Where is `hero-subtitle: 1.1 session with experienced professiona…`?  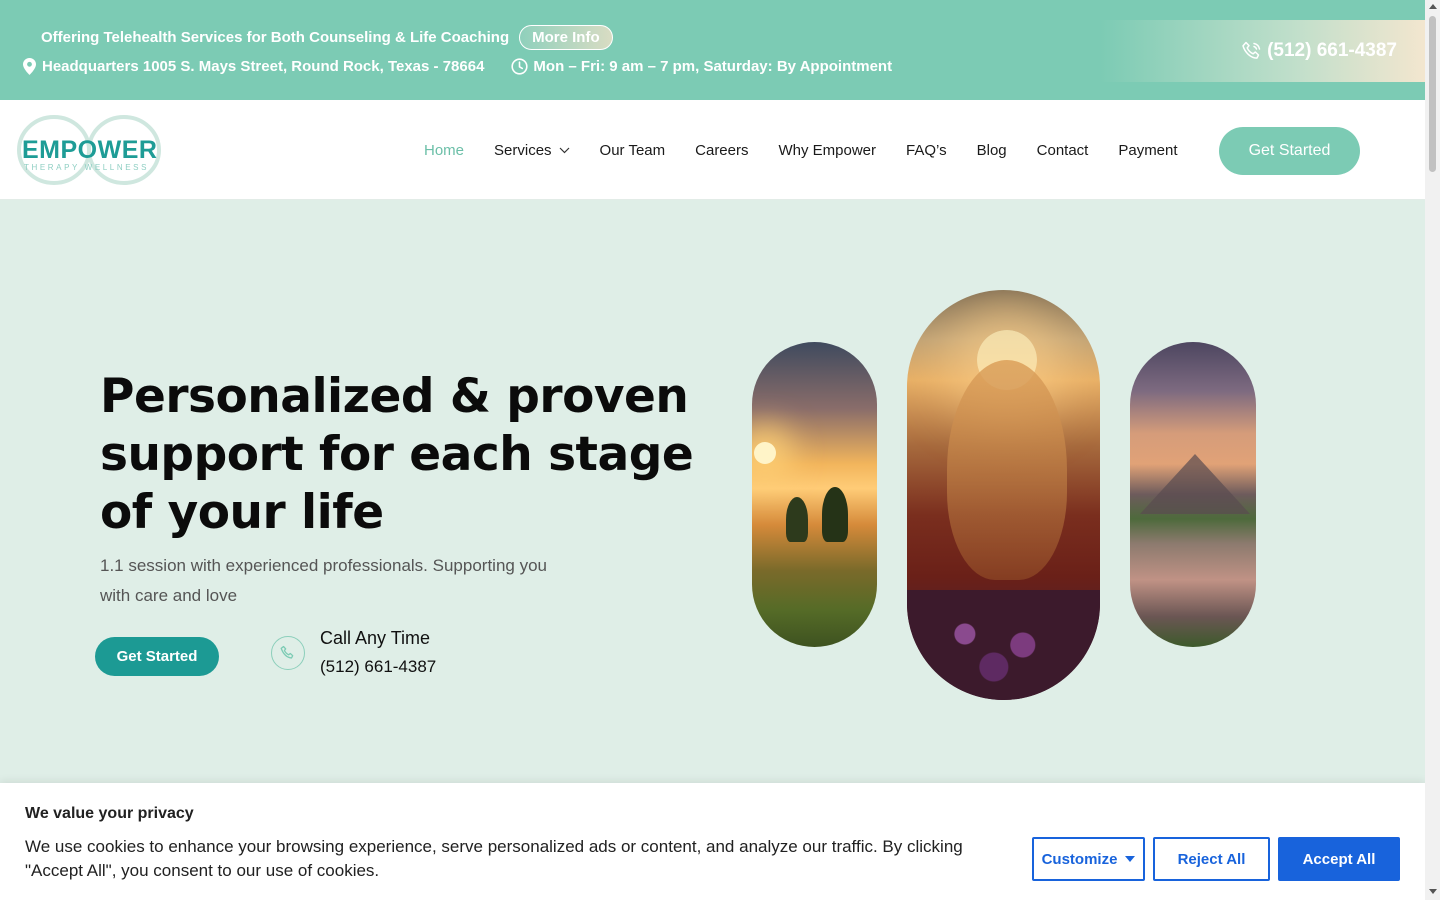 hero-subtitle: 1.1 session with experienced professiona… is located at coordinates (323, 580).